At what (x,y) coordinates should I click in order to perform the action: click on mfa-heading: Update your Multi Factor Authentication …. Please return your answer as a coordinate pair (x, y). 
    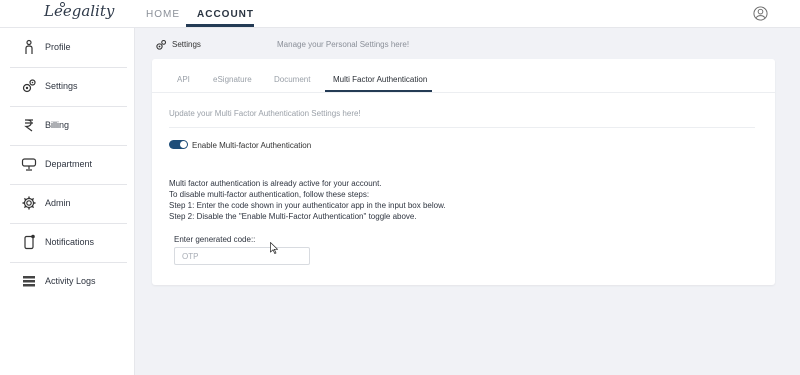
    Looking at the image, I should click on (265, 113).